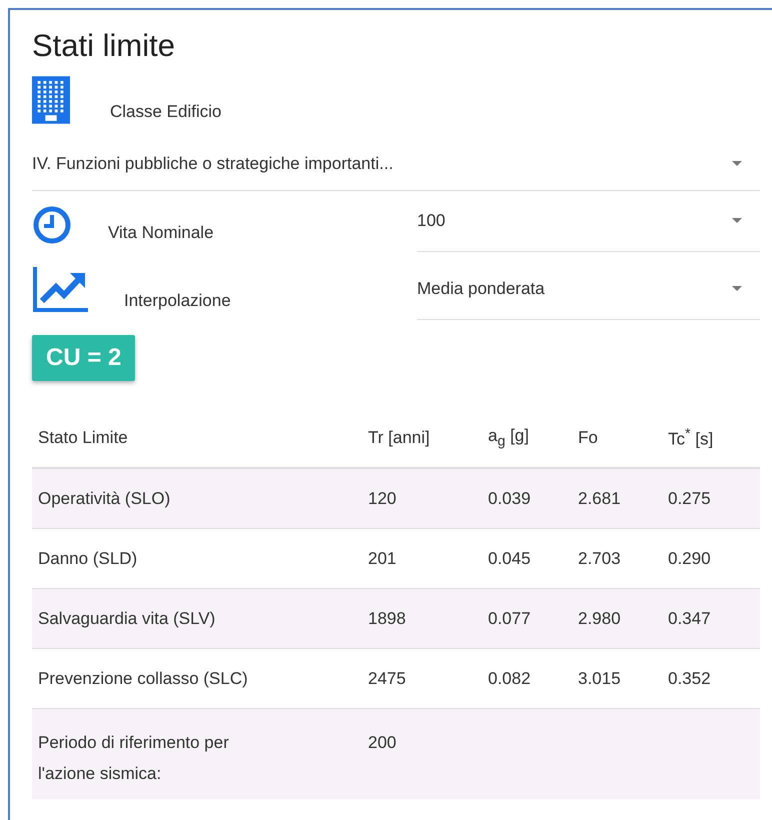  What do you see at coordinates (52, 225) in the screenshot?
I see `clock-icon` at bounding box center [52, 225].